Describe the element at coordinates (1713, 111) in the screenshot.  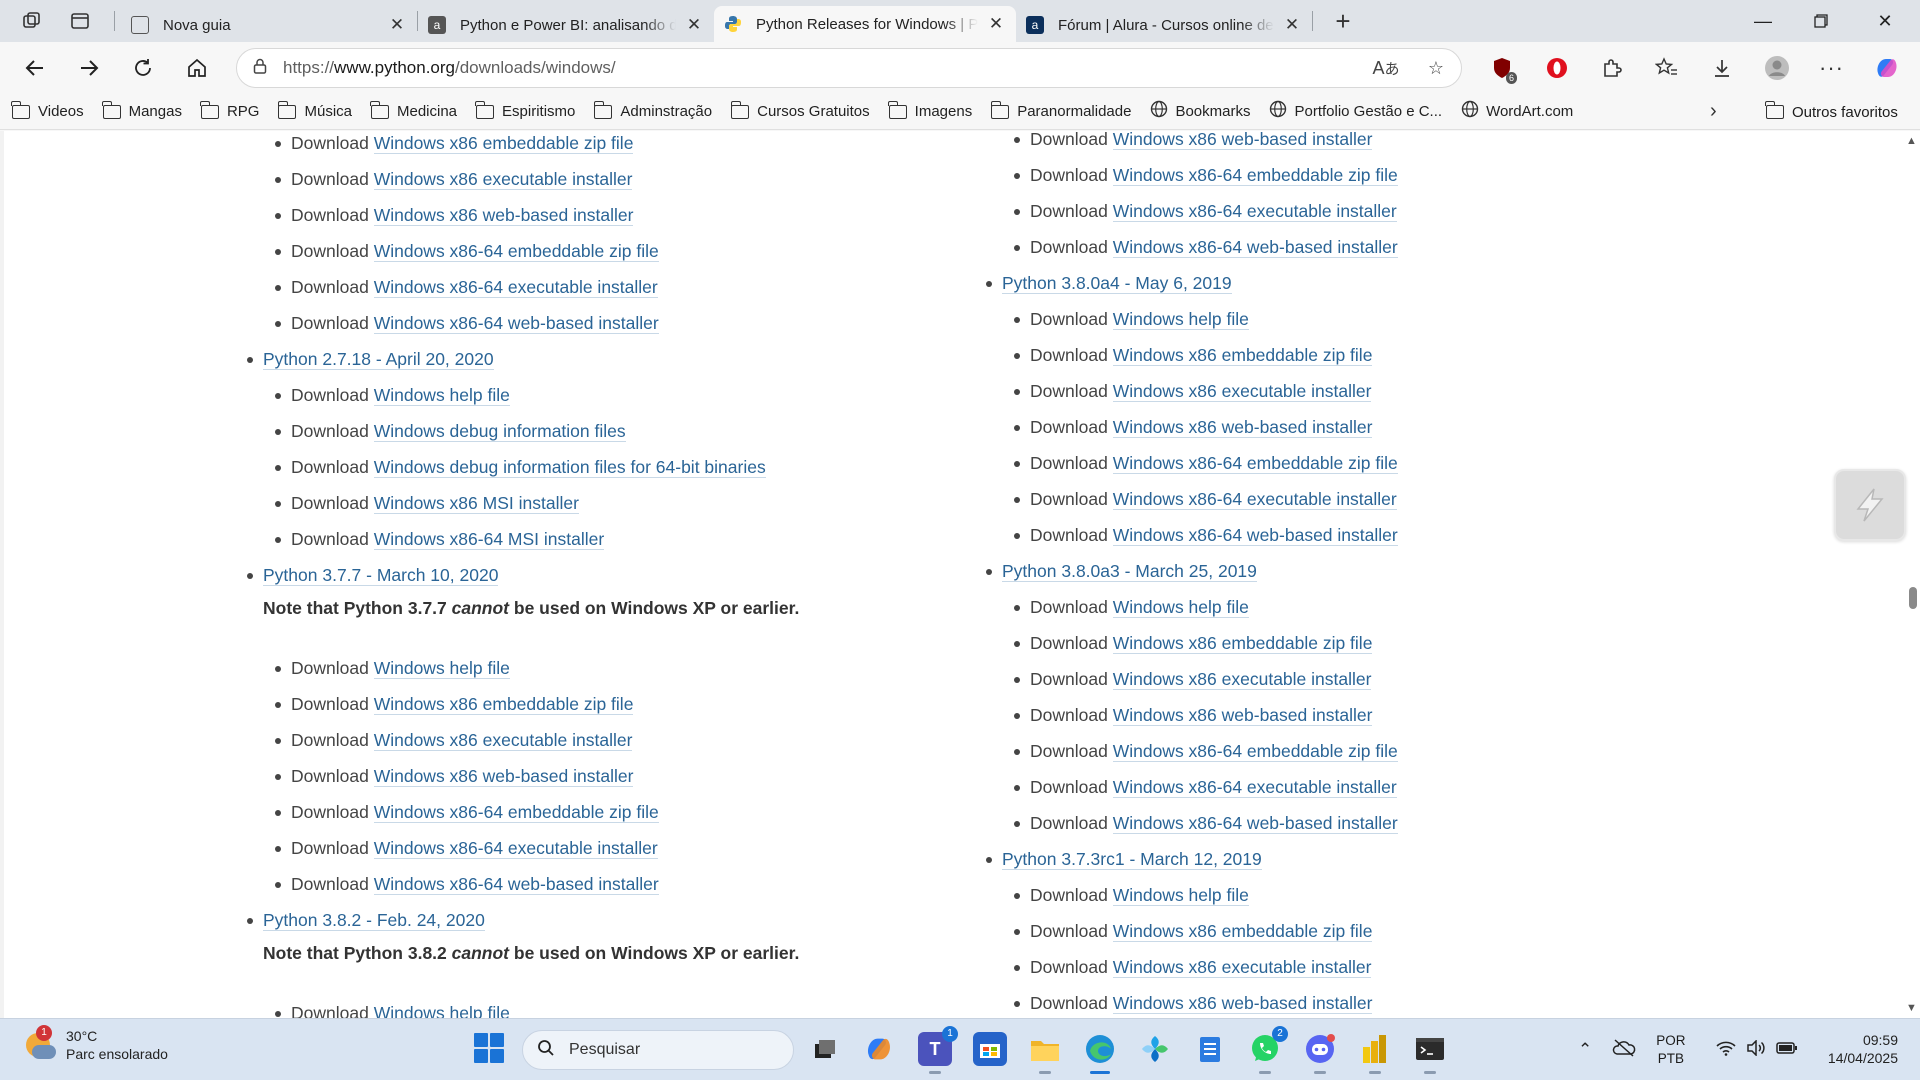
I see `chevron-right-icon: ›` at that location.